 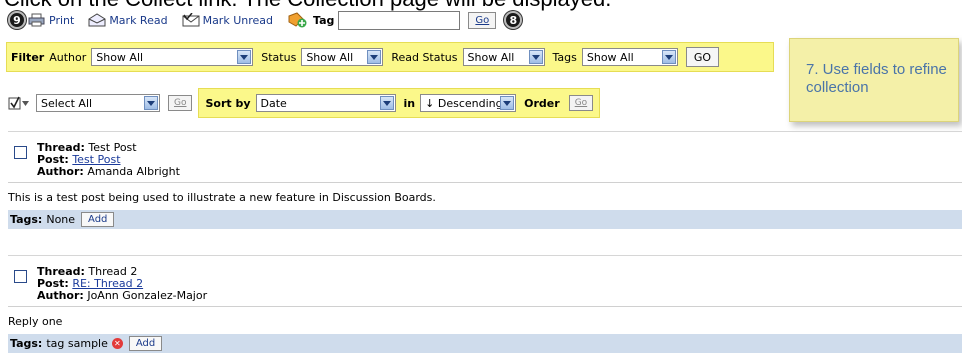 I want to click on callout-note: 7. Use fields to refine collection, so click(x=874, y=80).